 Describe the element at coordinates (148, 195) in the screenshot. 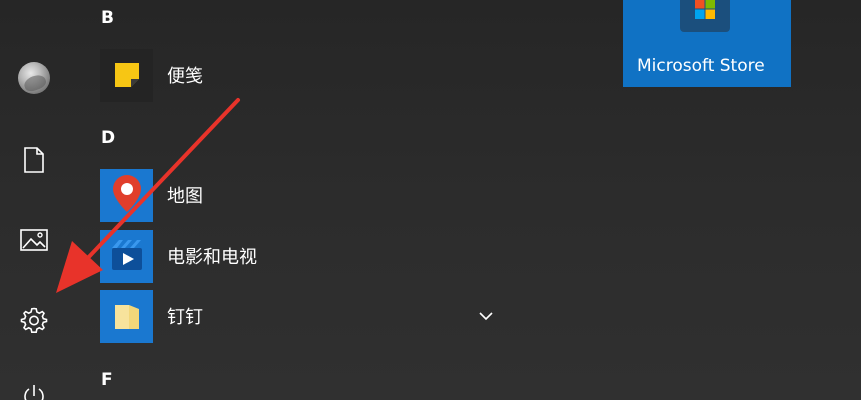

I see `annotation-arrow` at that location.